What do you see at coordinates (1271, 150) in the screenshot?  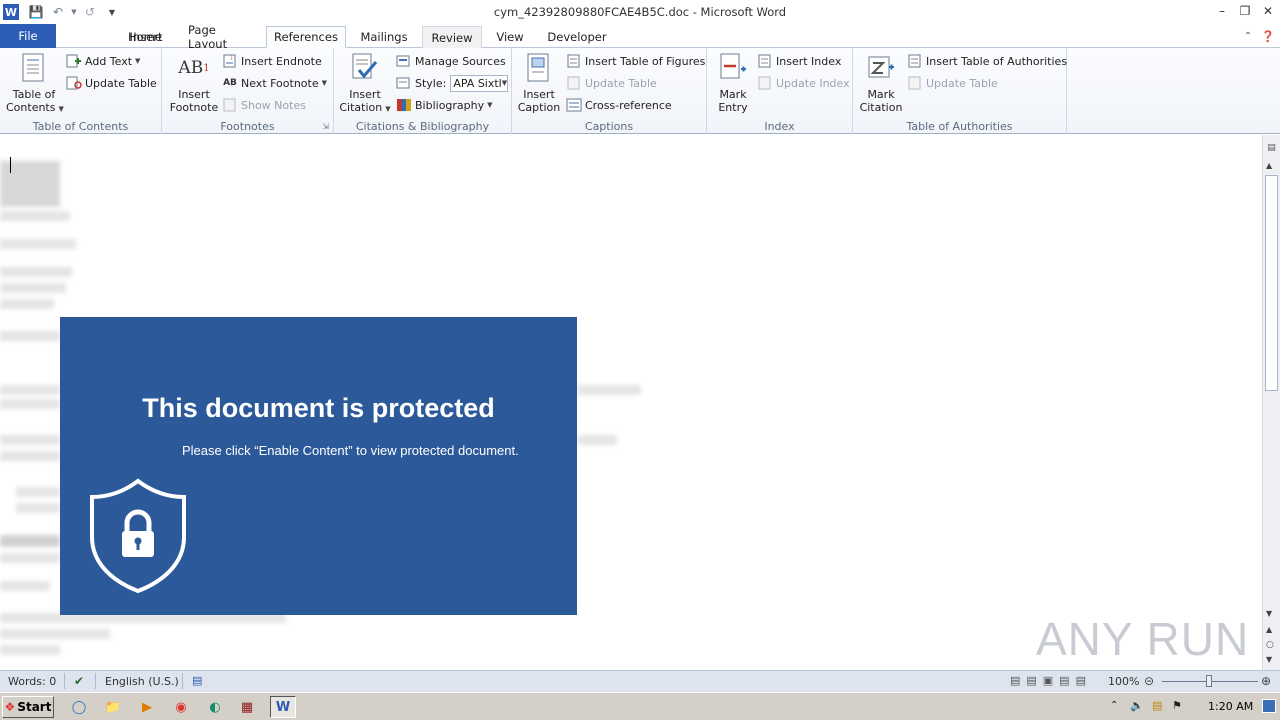 I see `ruler-toggle-icon: ▤` at bounding box center [1271, 150].